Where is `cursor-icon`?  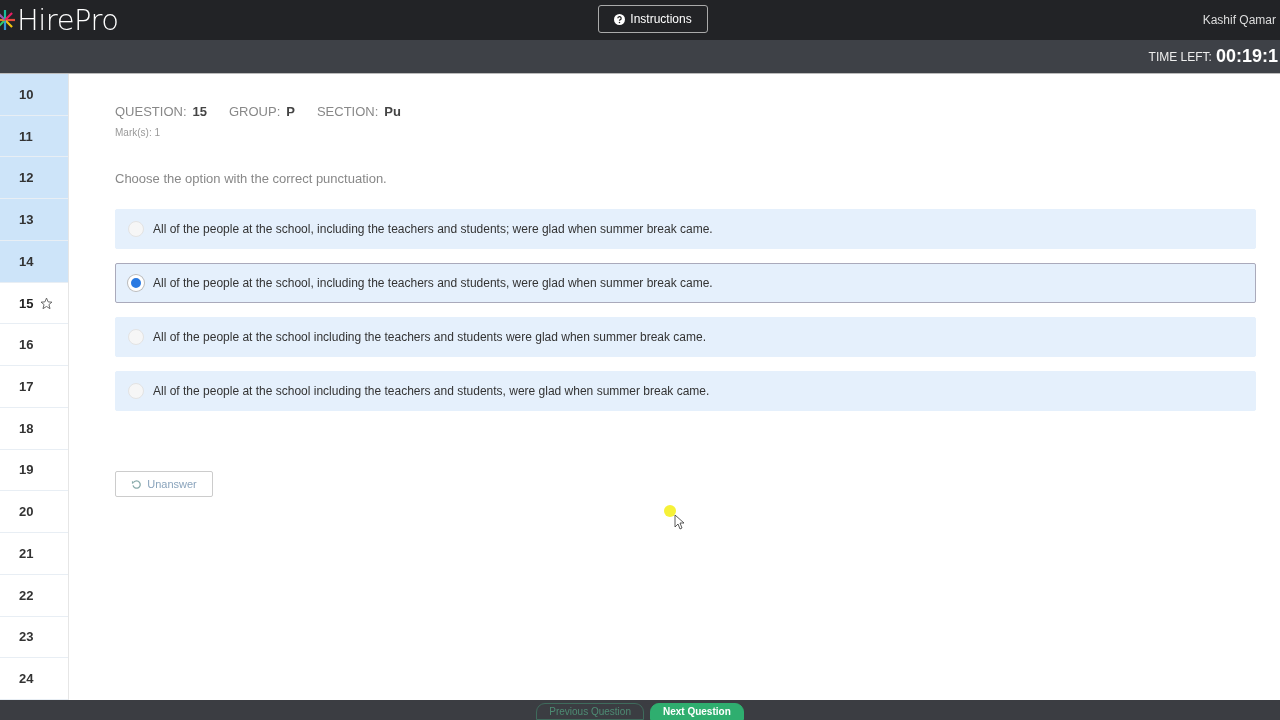 cursor-icon is located at coordinates (674, 517).